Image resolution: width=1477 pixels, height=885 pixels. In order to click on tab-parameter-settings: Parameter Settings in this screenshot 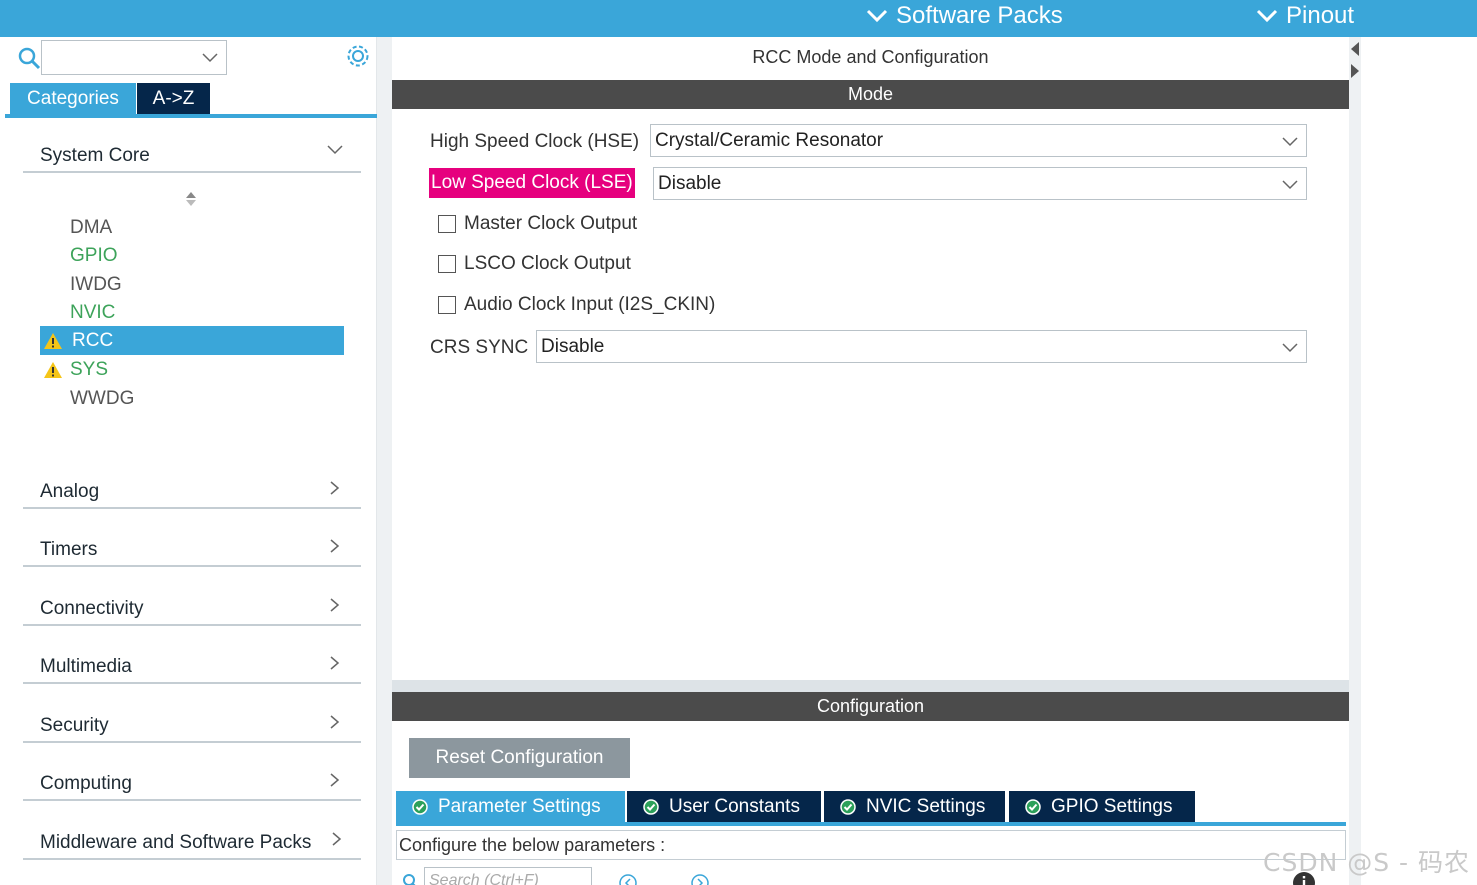, I will do `click(510, 806)`.